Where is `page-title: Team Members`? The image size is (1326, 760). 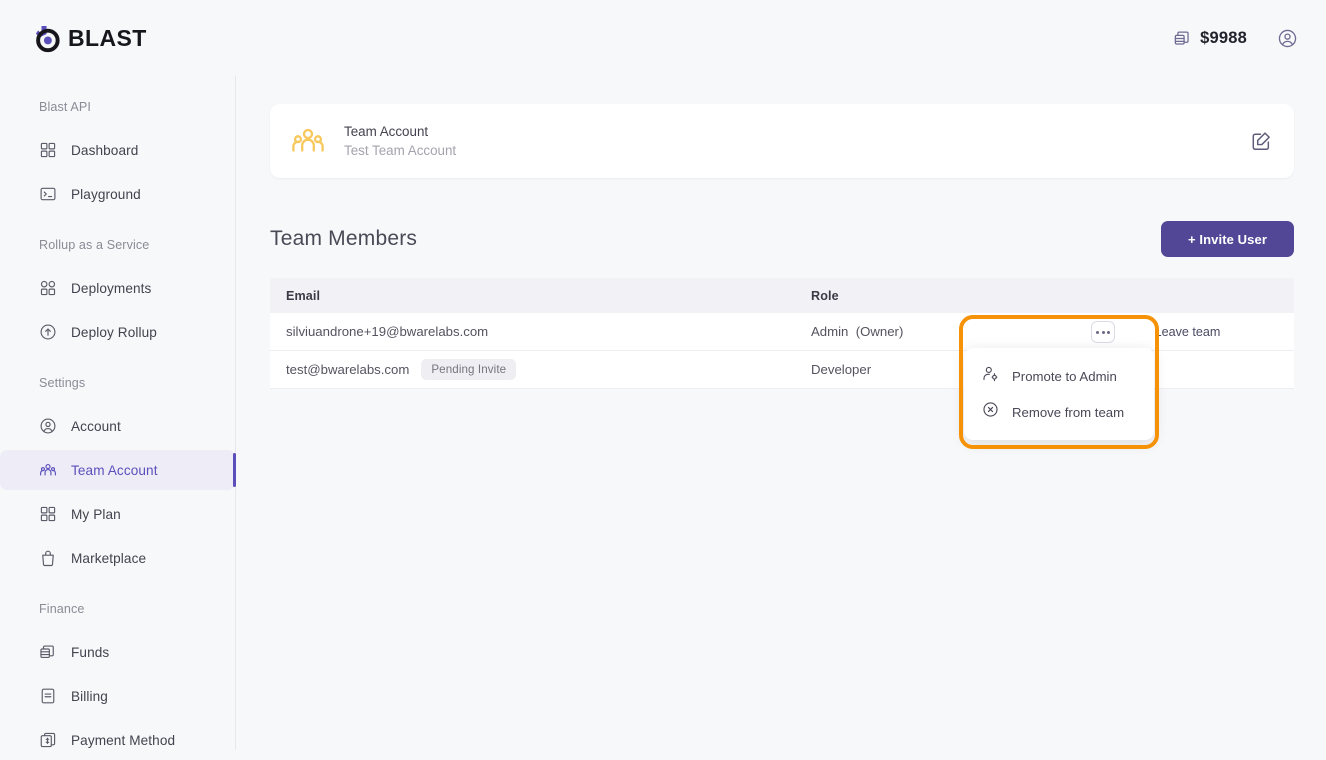 page-title: Team Members is located at coordinates (344, 238).